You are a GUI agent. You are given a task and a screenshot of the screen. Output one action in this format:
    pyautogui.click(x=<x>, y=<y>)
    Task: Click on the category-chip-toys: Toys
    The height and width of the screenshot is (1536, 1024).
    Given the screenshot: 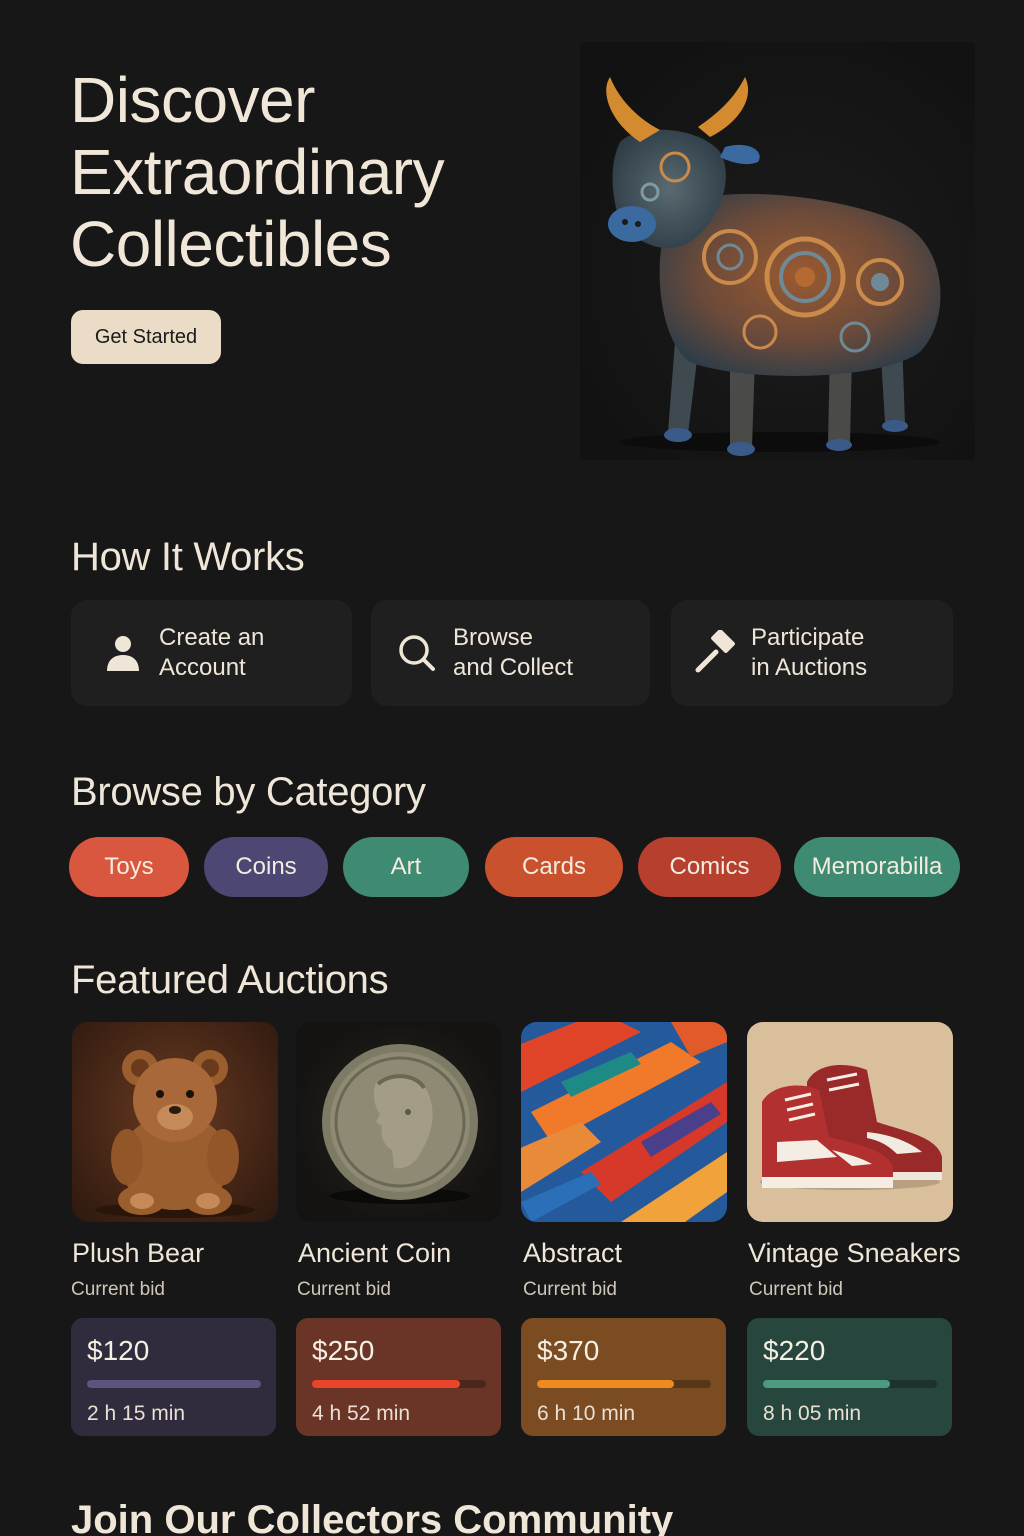 What is the action you would take?
    pyautogui.click(x=129, y=867)
    